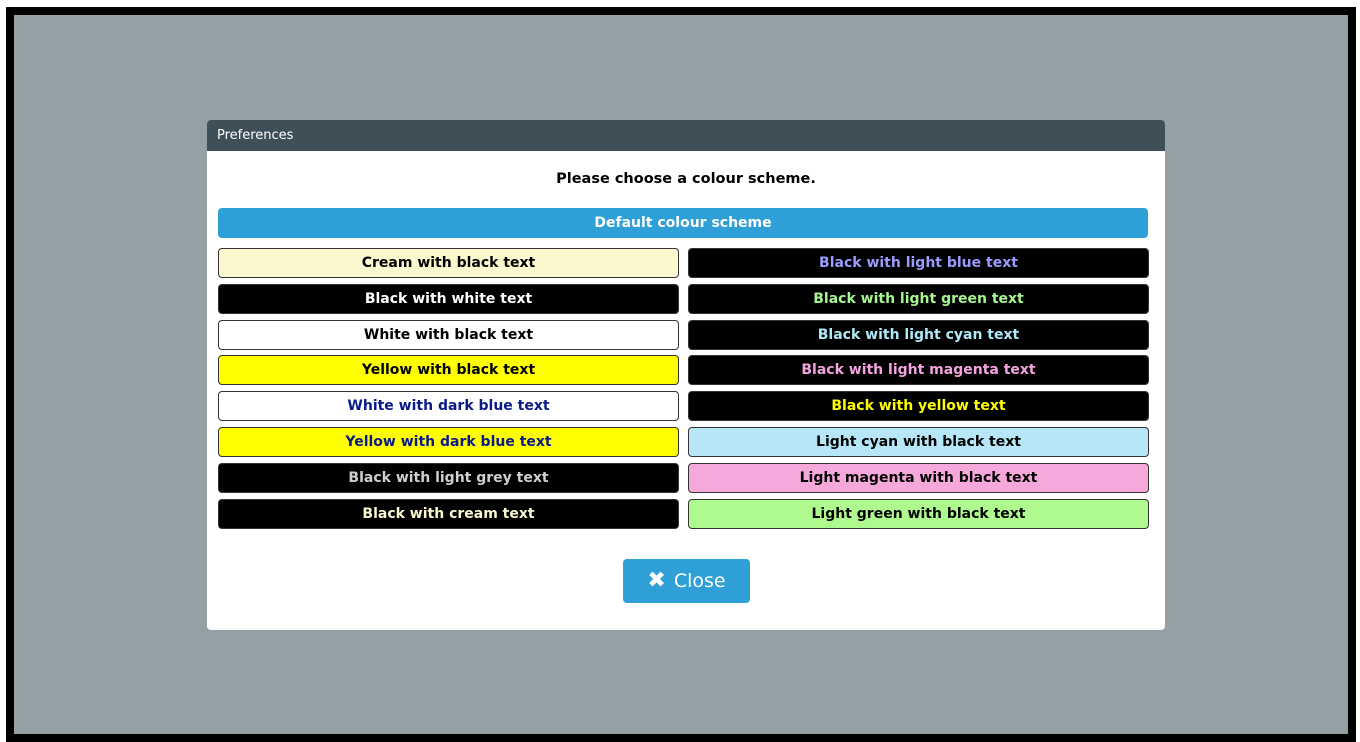 The width and height of the screenshot is (1360, 742). I want to click on dialog-prompt: Please choose a colour scheme., so click(686, 179).